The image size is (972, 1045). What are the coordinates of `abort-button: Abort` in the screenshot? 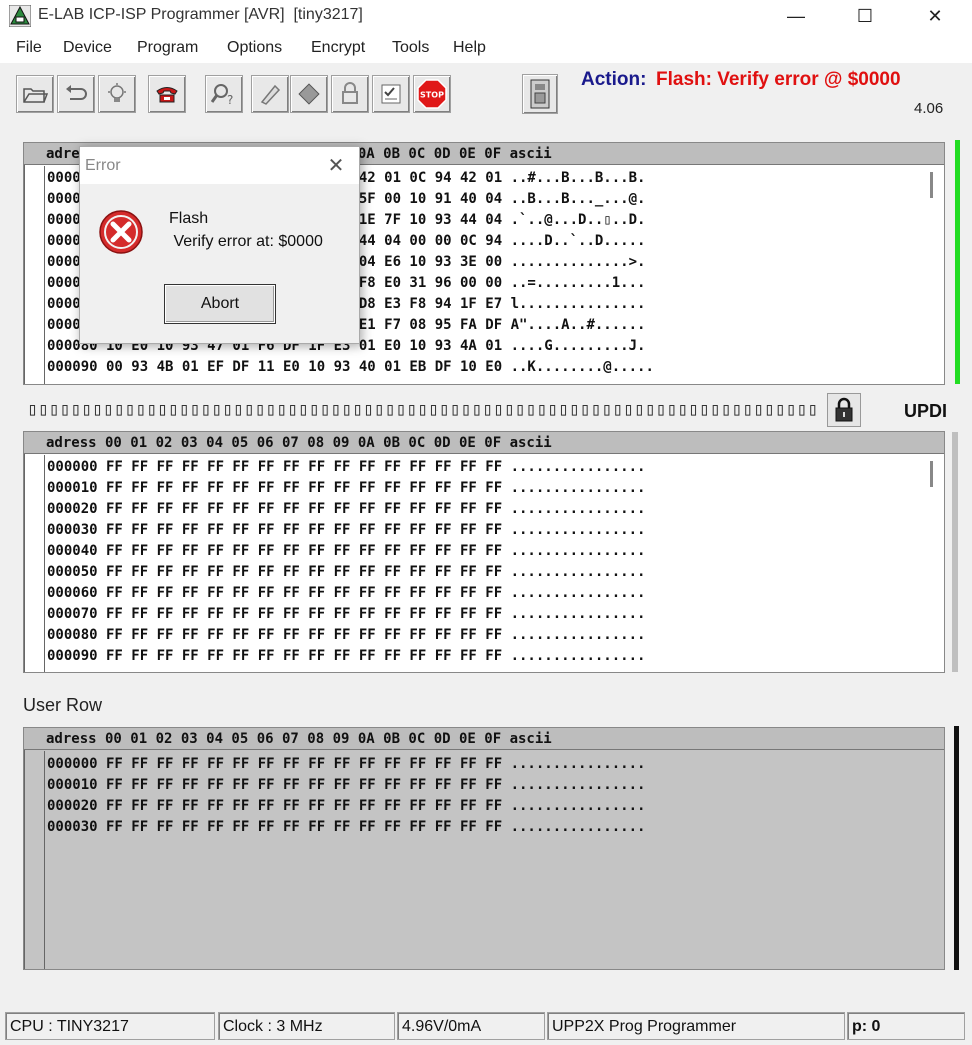 It's located at (220, 304).